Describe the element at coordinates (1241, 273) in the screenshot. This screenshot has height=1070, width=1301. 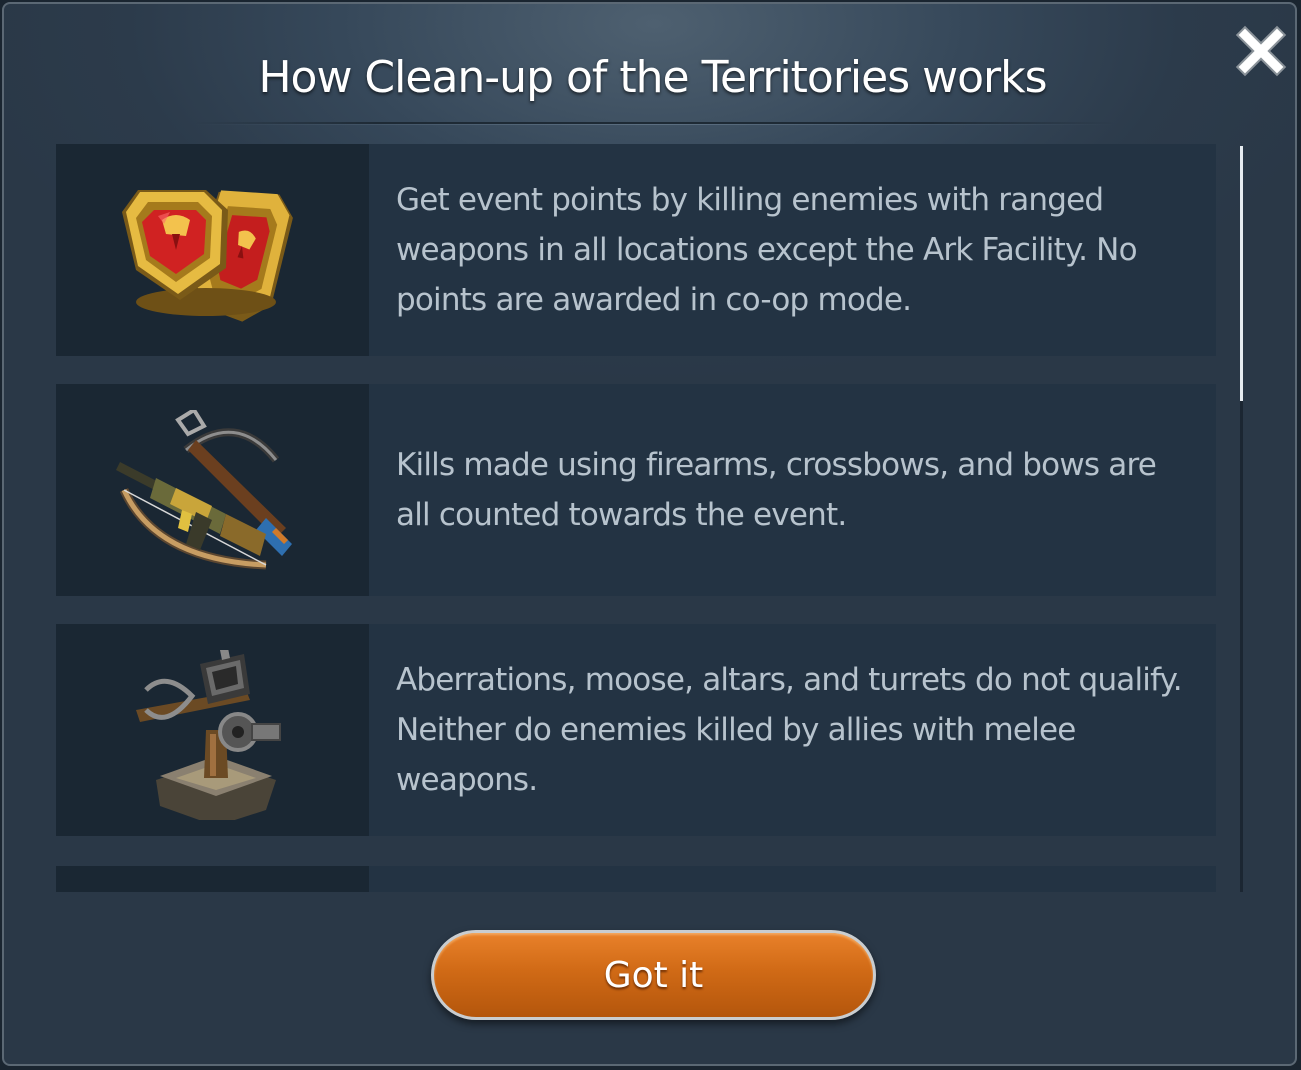
I see `scrollbar-thumb` at that location.